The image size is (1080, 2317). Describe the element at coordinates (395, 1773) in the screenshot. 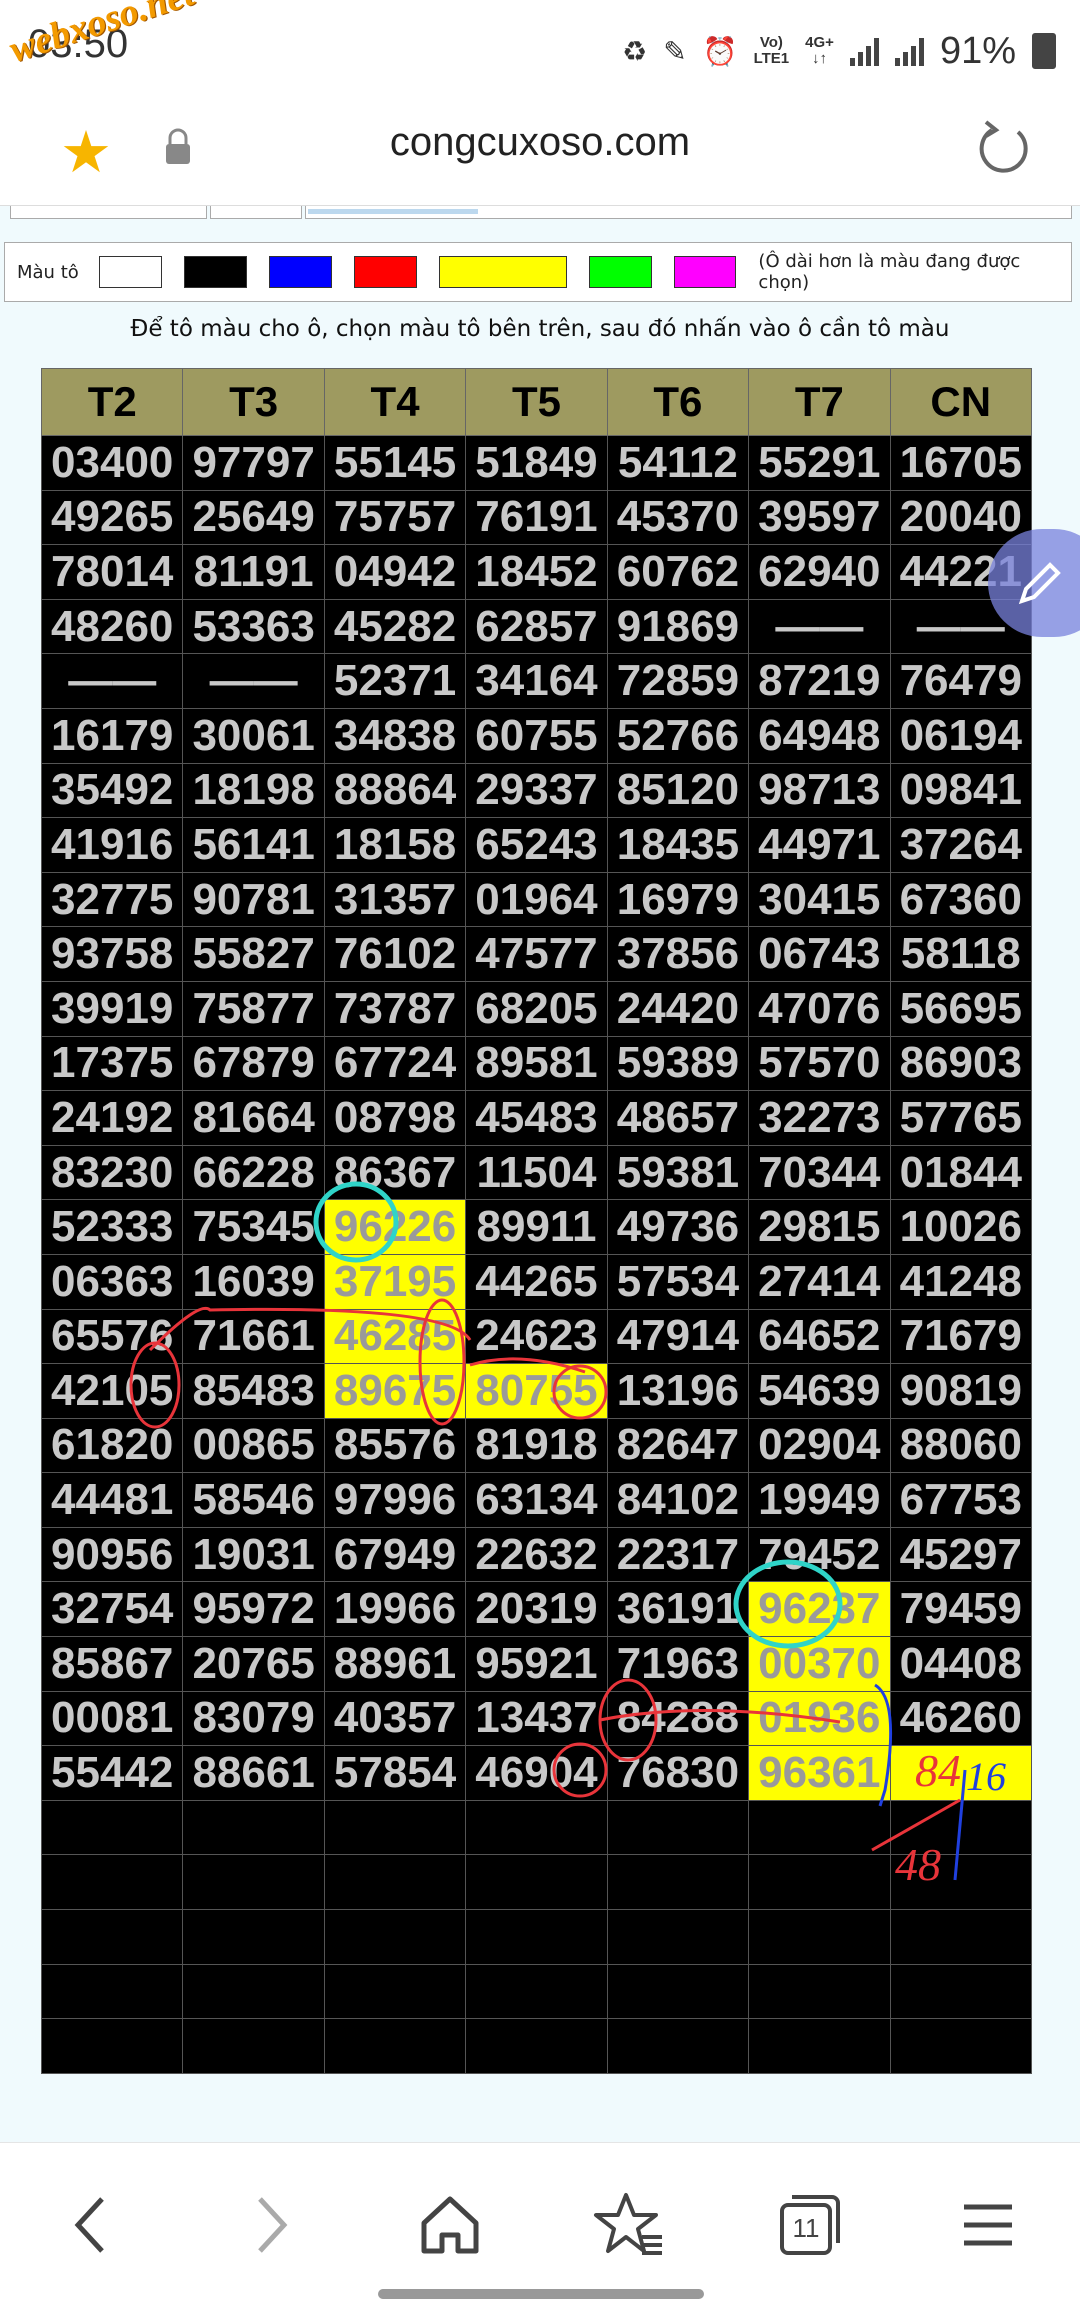

I see `table-cell: 57854` at that location.